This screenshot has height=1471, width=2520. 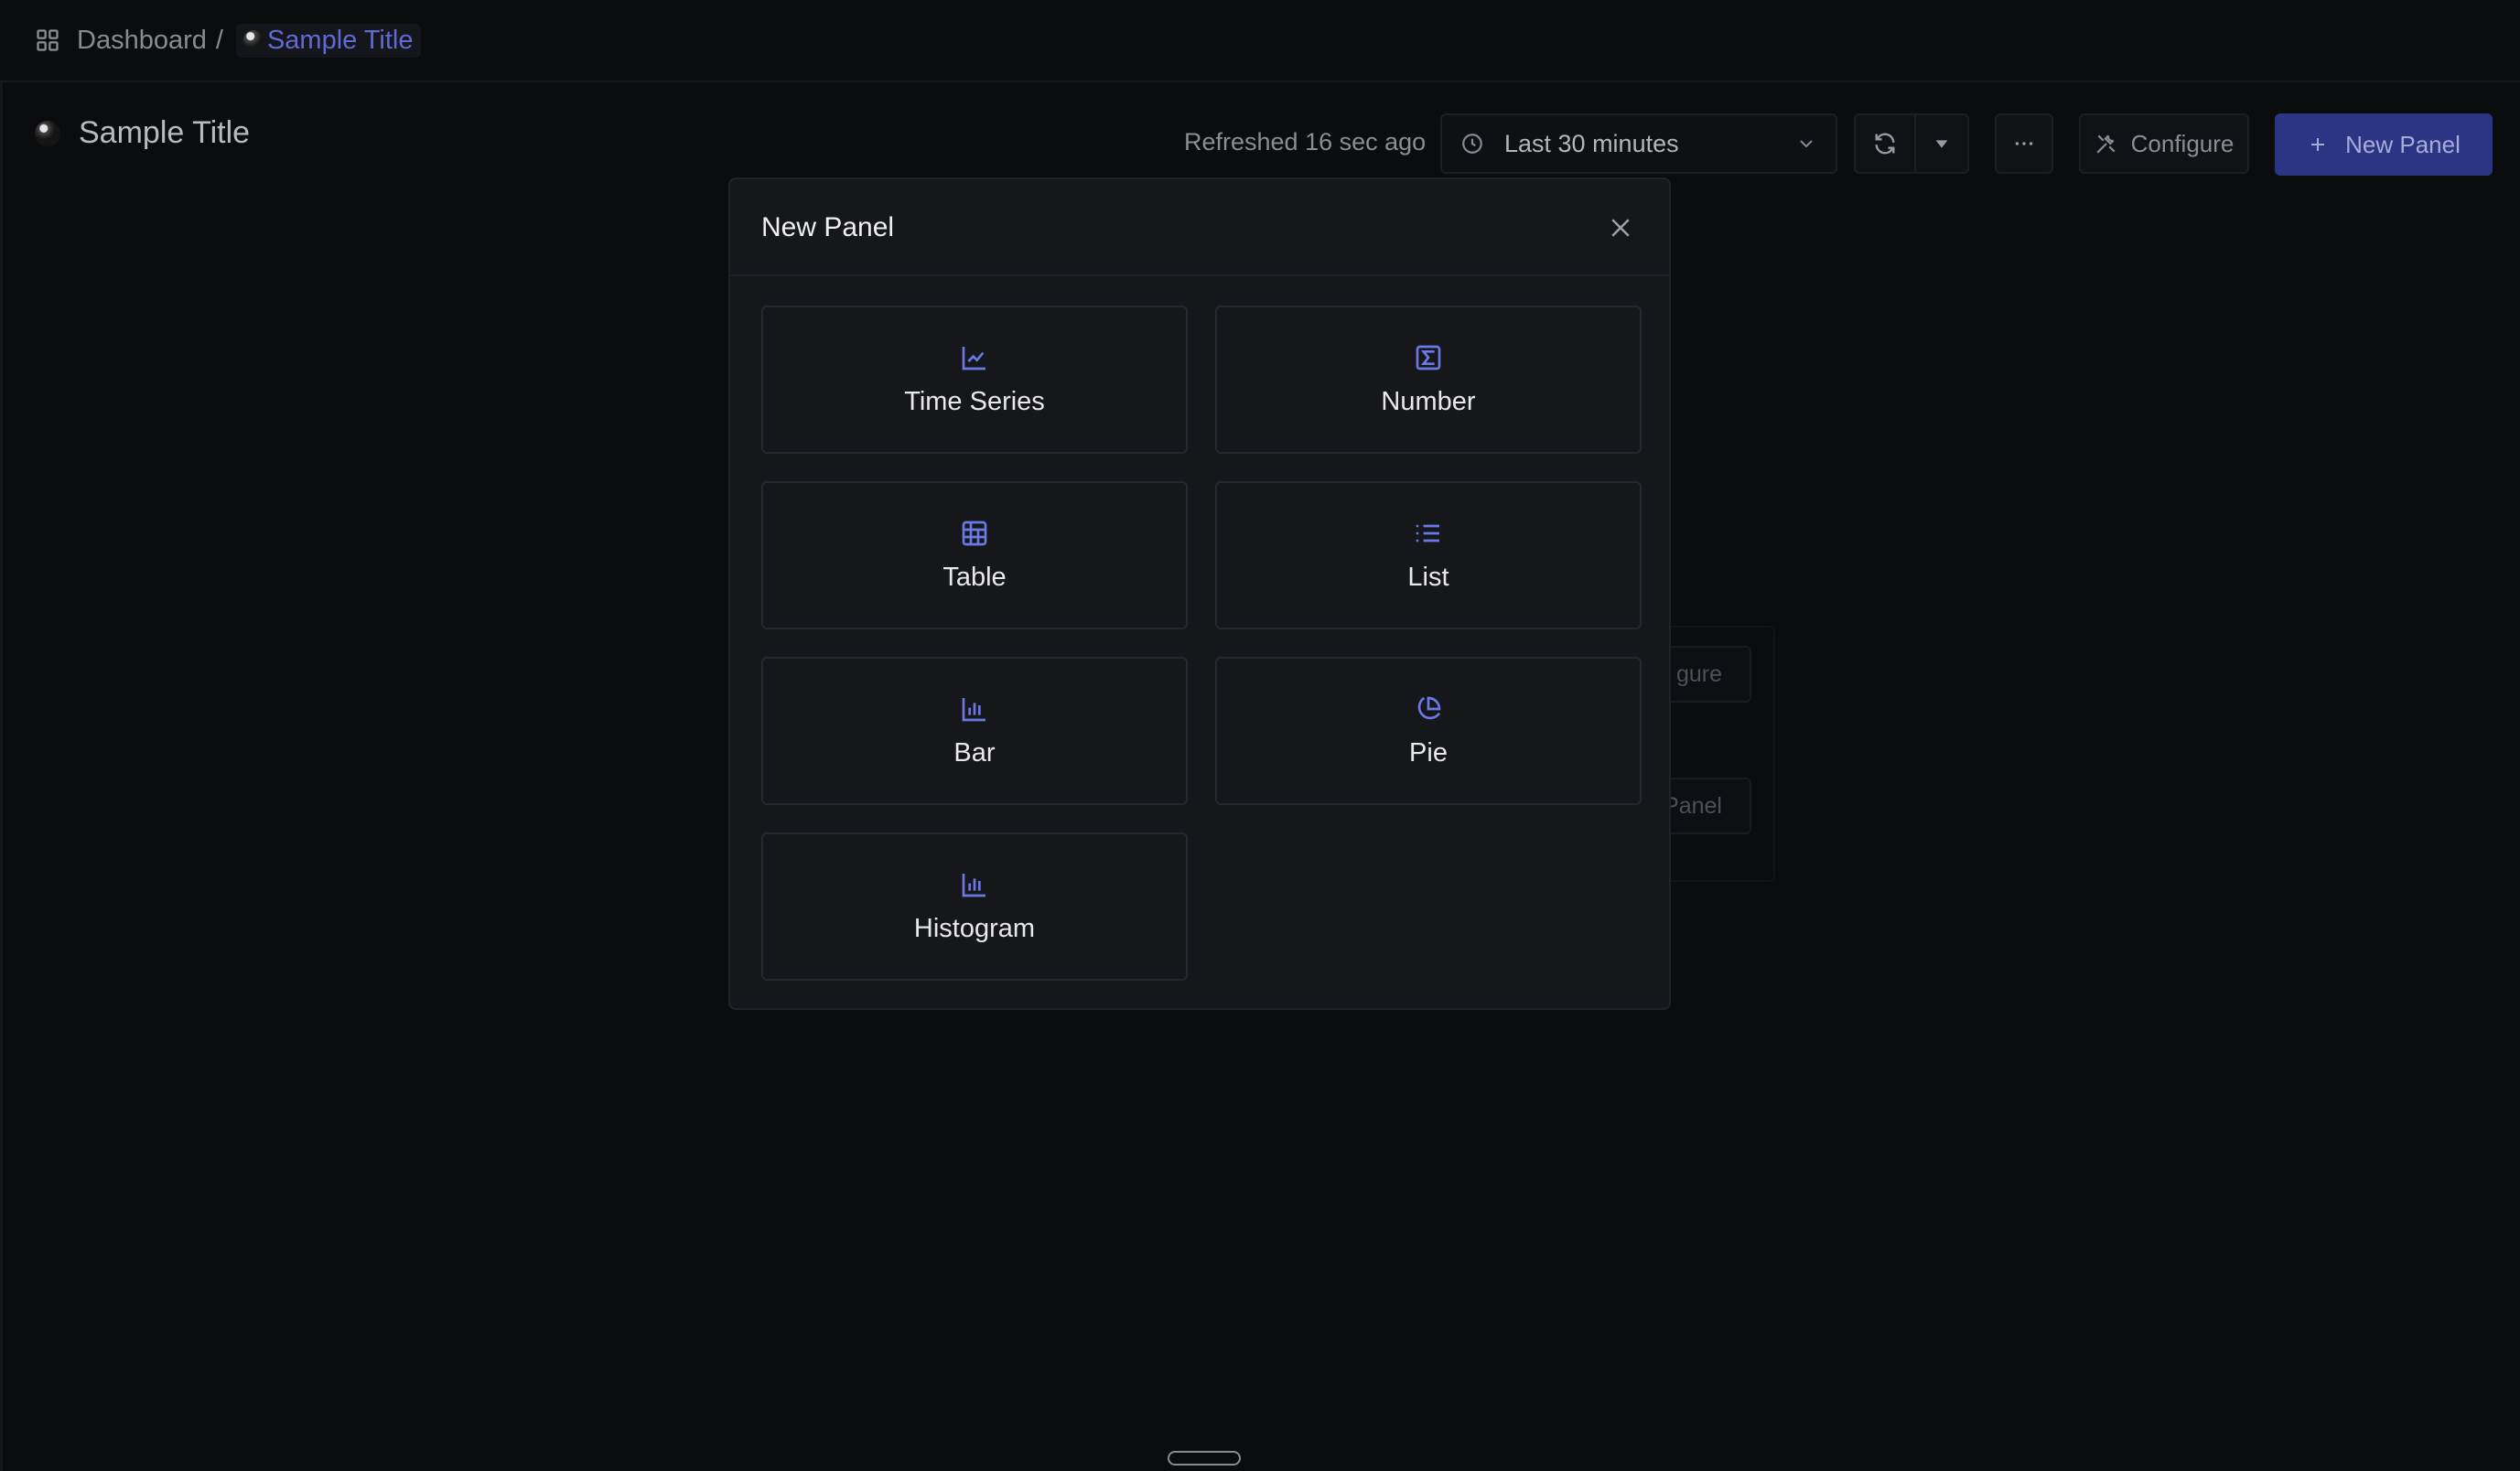 I want to click on plus-icon, so click(x=2318, y=145).